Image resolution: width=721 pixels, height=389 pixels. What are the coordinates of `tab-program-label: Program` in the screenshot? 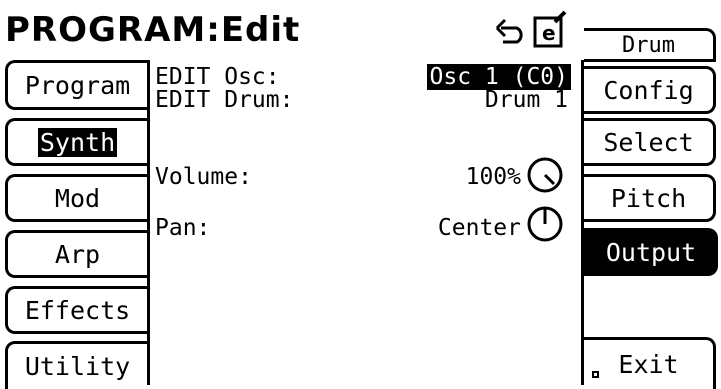 It's located at (77, 85).